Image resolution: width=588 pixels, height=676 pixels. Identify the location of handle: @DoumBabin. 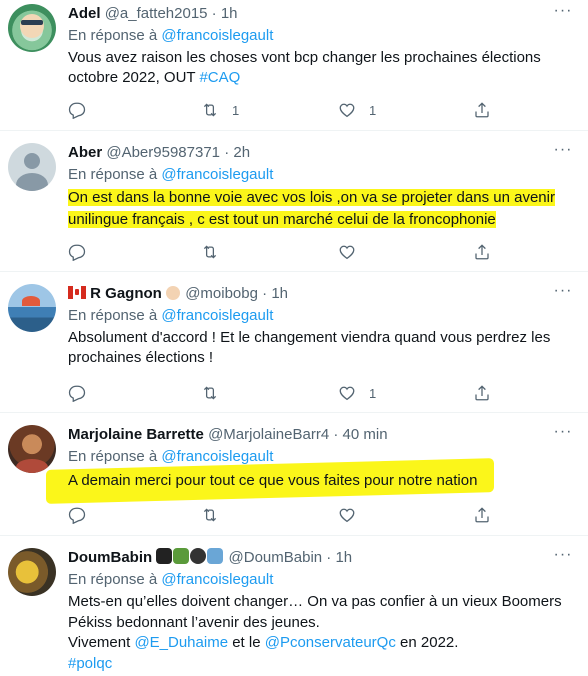
(276, 557).